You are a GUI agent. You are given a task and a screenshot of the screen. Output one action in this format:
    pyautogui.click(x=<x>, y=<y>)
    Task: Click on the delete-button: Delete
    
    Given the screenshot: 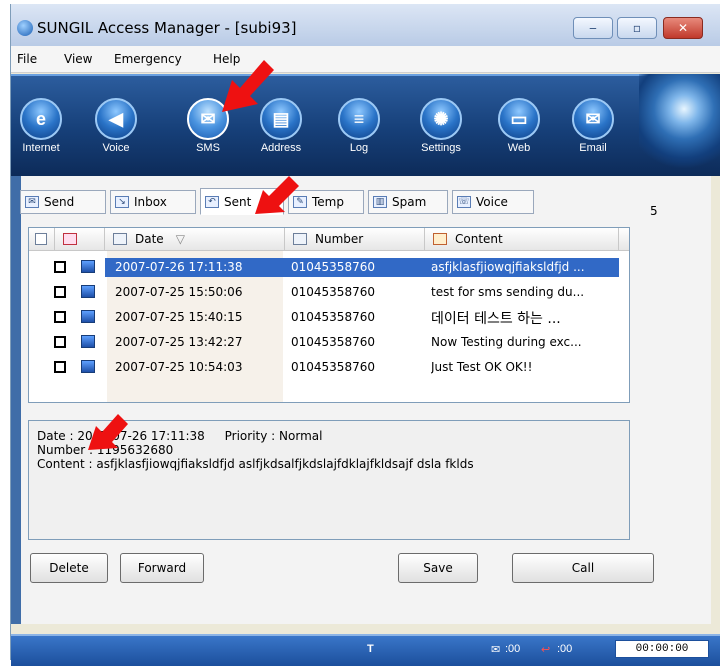 What is the action you would take?
    pyautogui.click(x=69, y=568)
    